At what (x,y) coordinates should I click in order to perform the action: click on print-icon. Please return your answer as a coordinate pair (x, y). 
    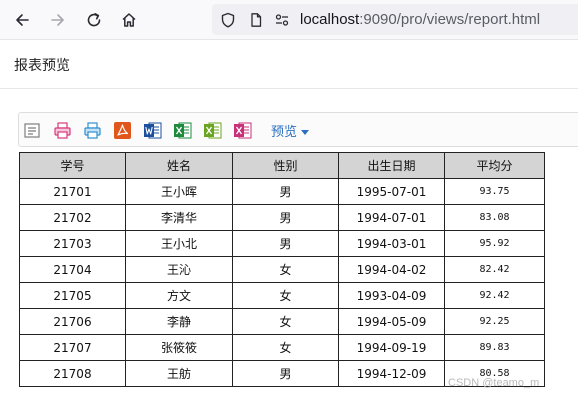
    Looking at the image, I should click on (62, 130).